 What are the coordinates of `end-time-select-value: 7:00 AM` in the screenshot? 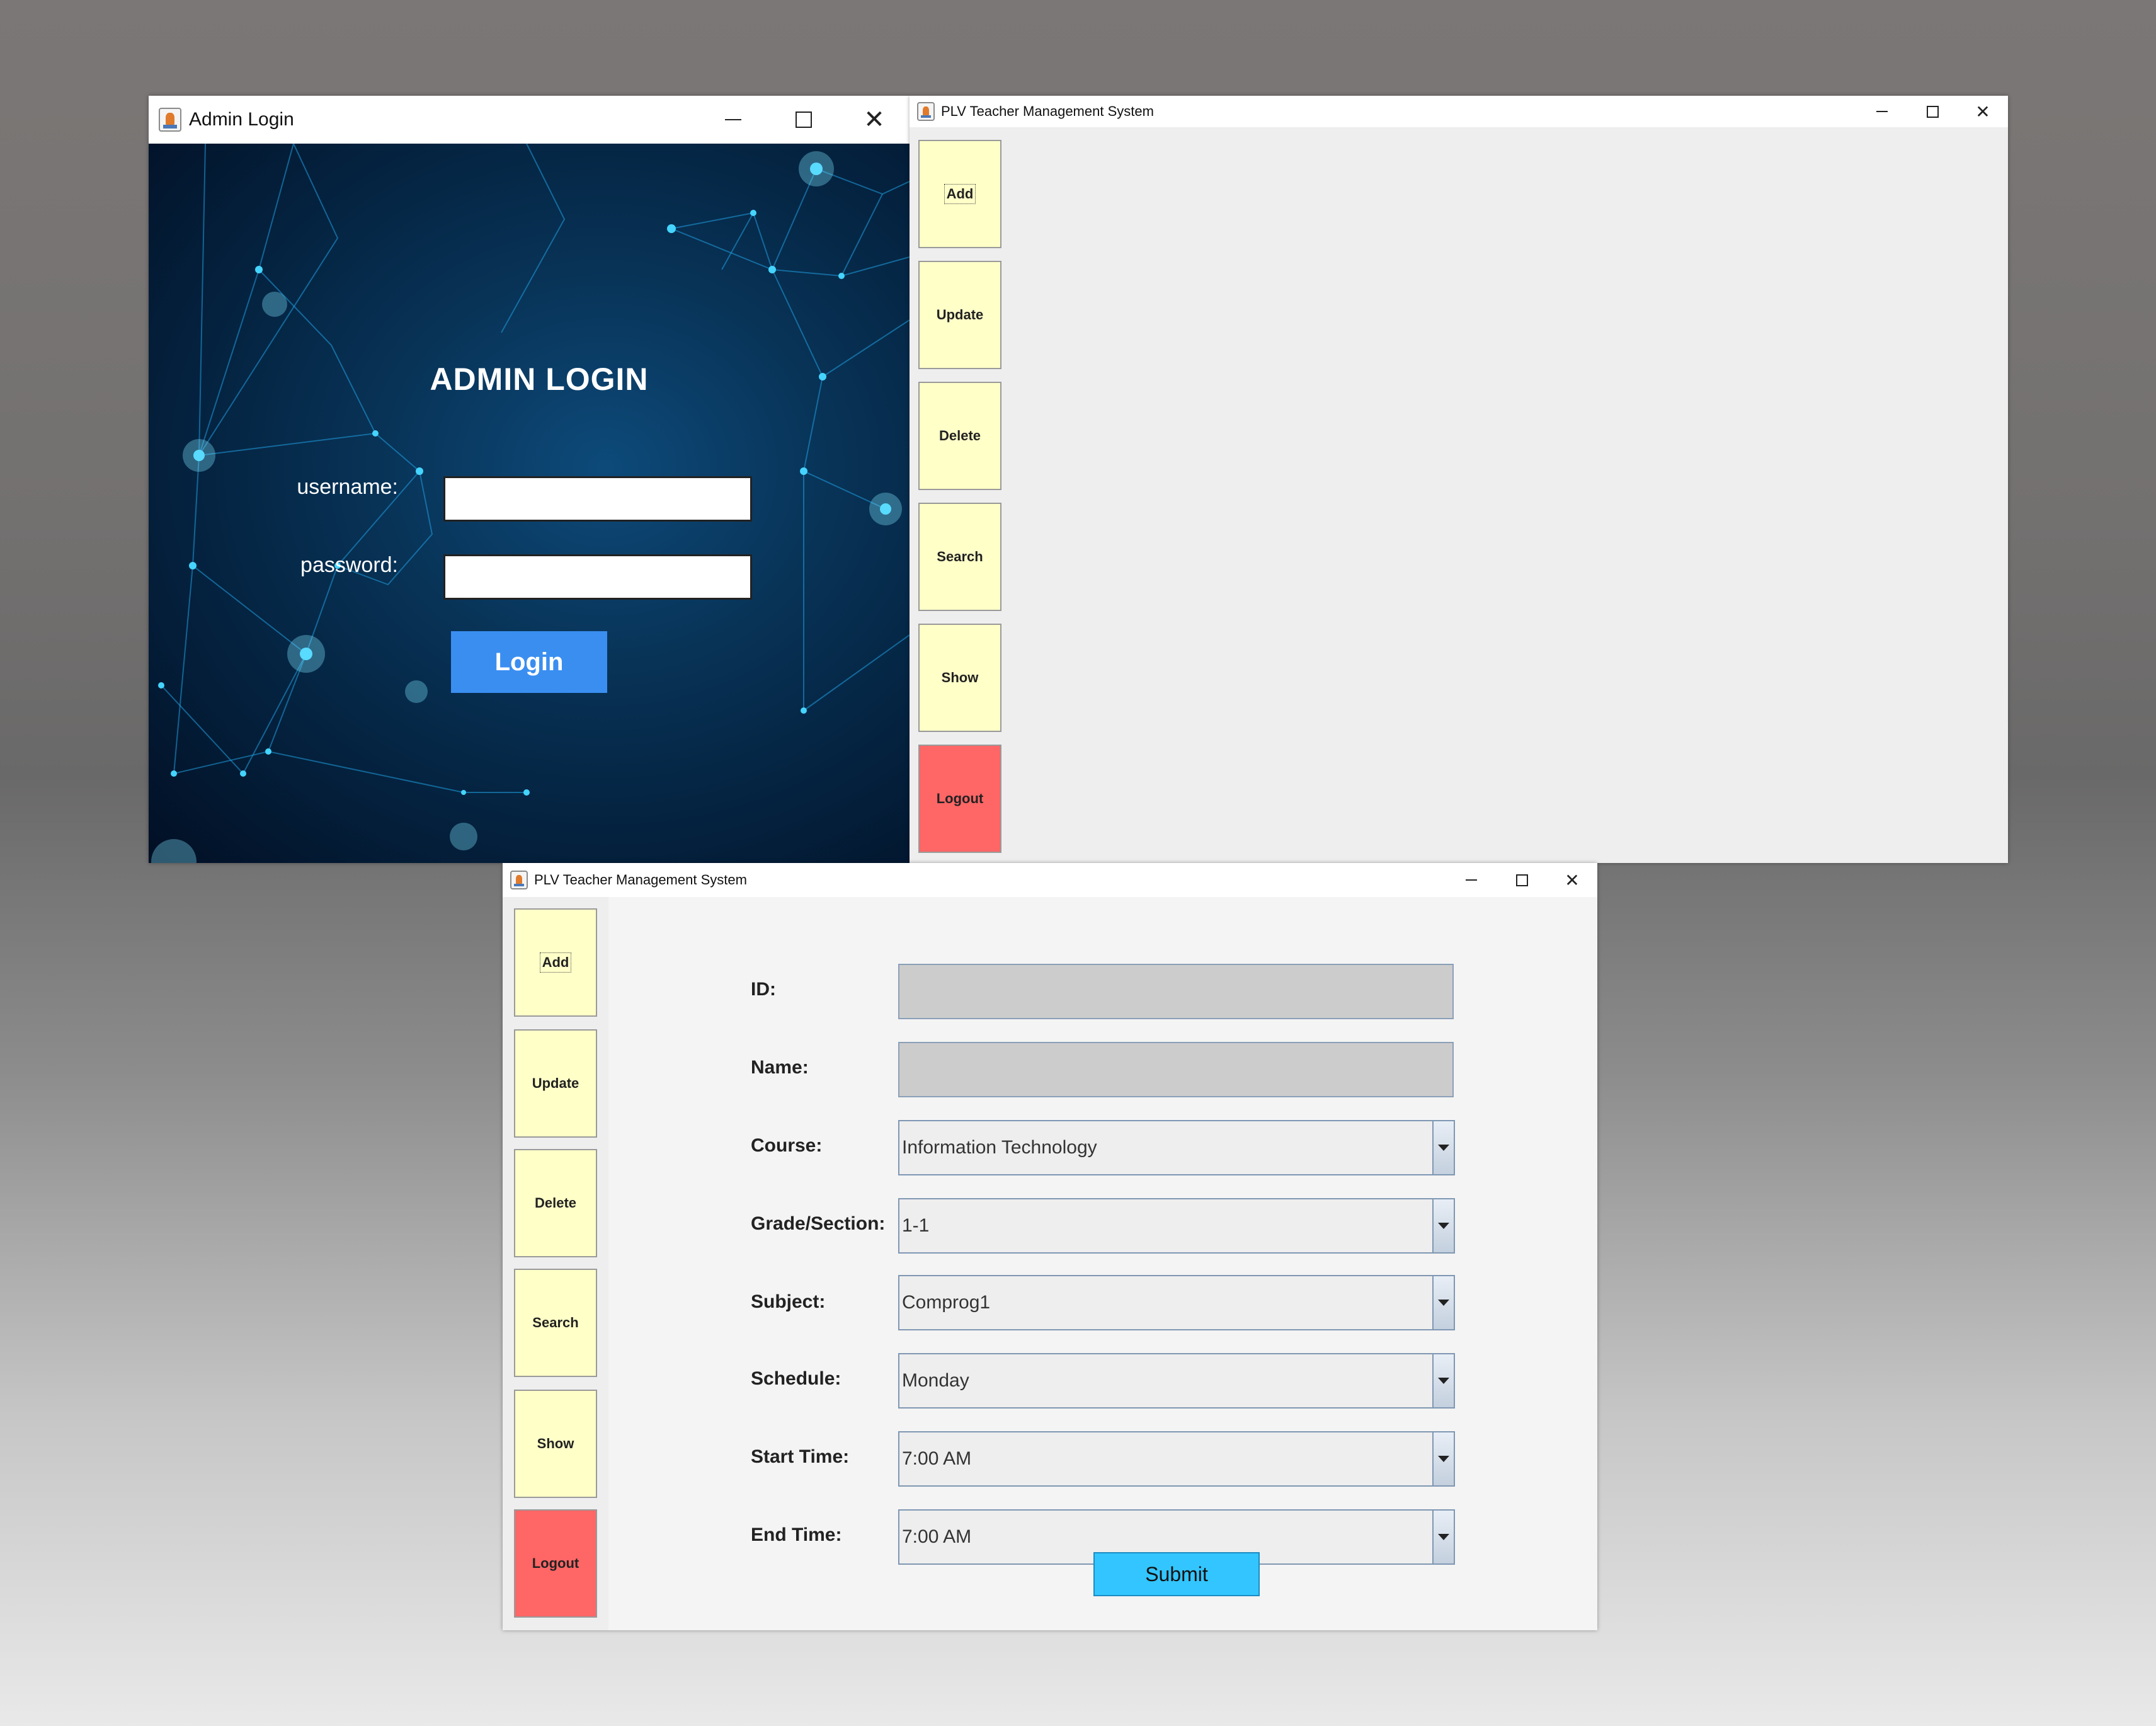 It's located at (937, 1536).